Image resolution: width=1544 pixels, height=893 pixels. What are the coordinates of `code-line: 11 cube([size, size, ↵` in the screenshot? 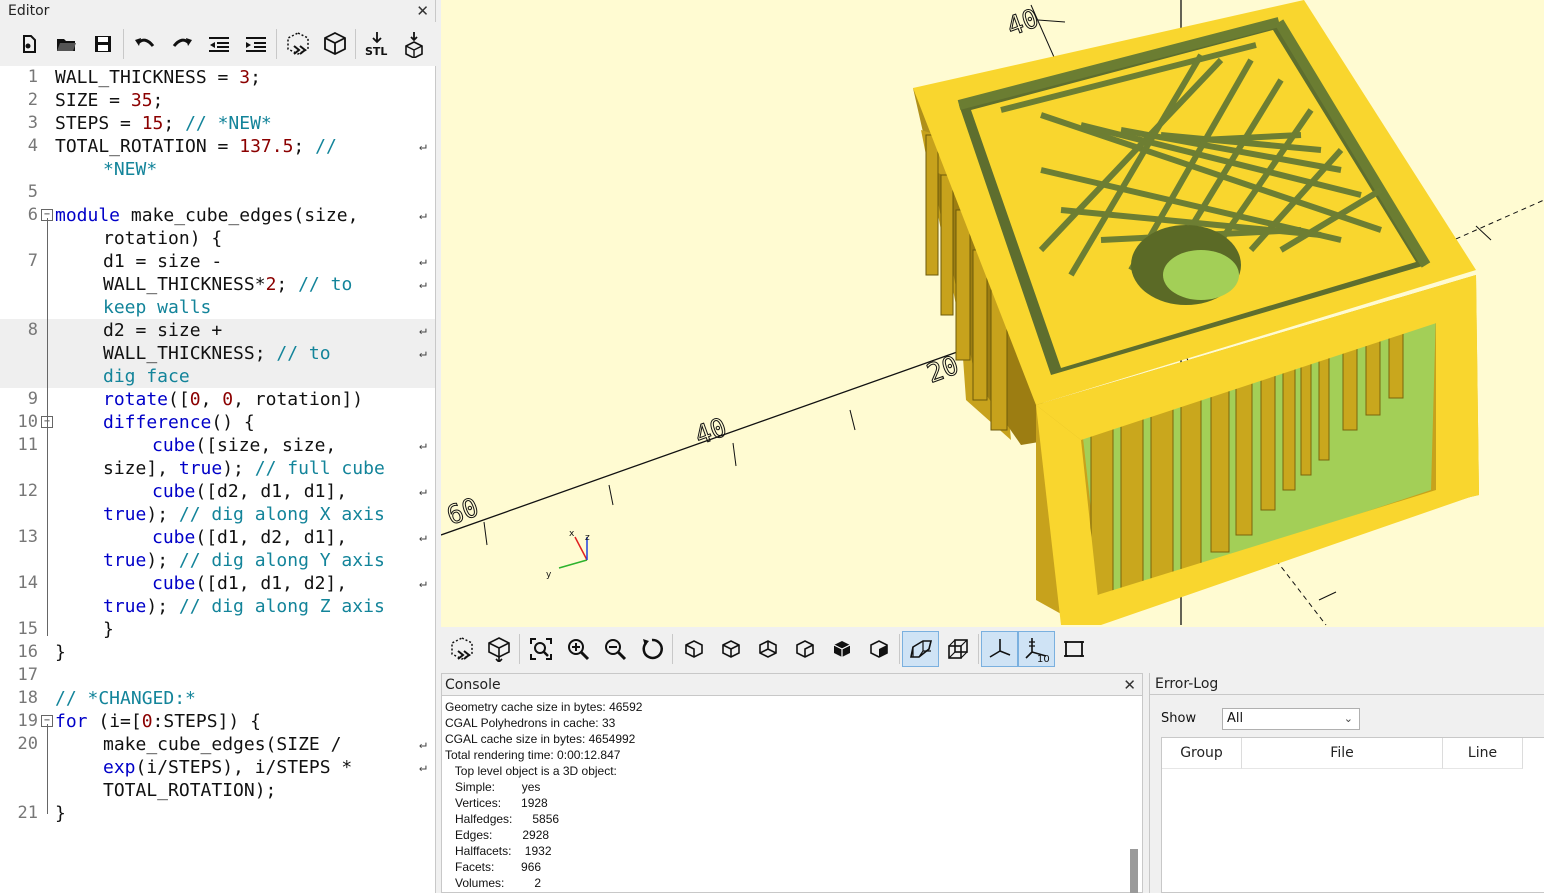 It's located at (217, 445).